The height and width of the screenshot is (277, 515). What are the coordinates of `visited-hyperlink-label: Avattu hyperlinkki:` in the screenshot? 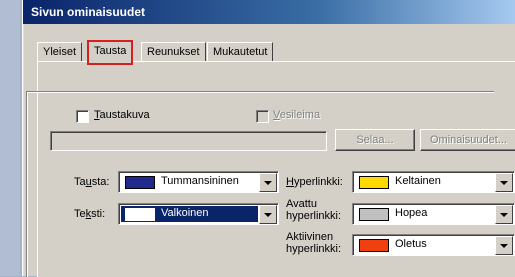 It's located at (314, 210).